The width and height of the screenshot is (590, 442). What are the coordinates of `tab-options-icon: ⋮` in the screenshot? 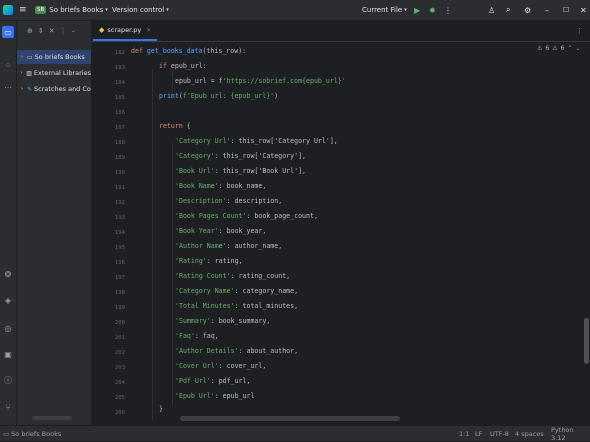 It's located at (579, 31).